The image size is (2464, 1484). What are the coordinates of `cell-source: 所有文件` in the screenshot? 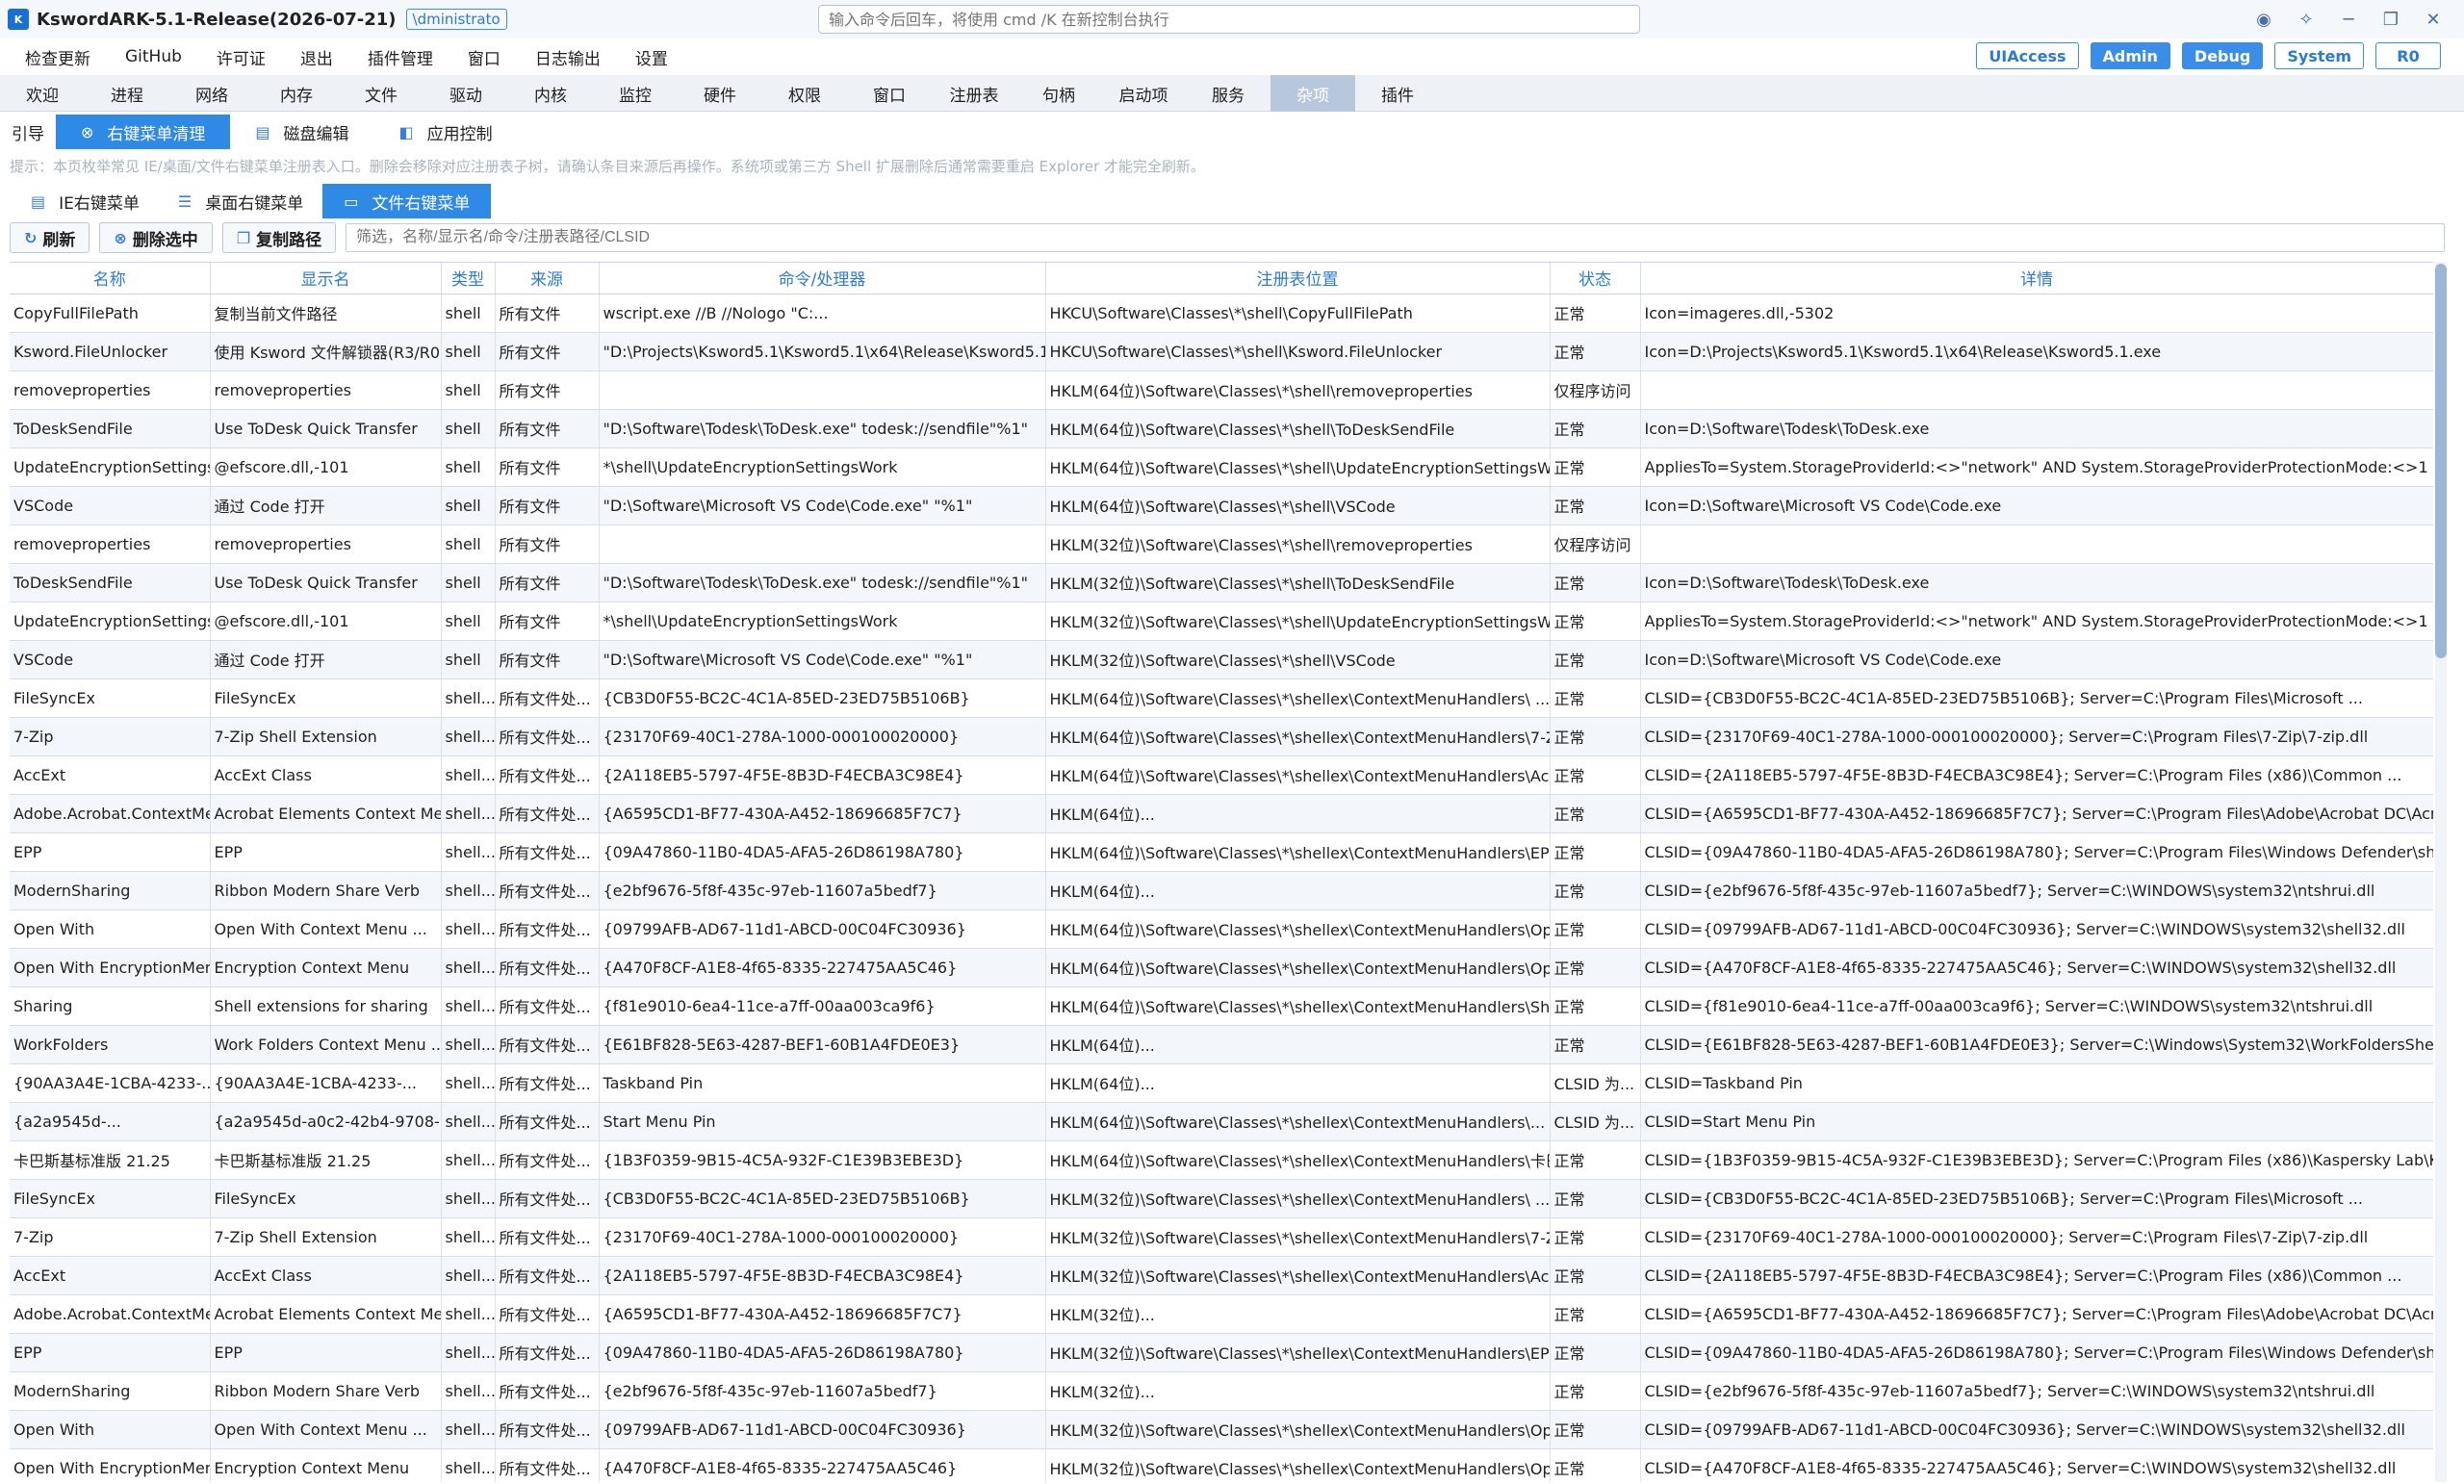 It's located at (547, 352).